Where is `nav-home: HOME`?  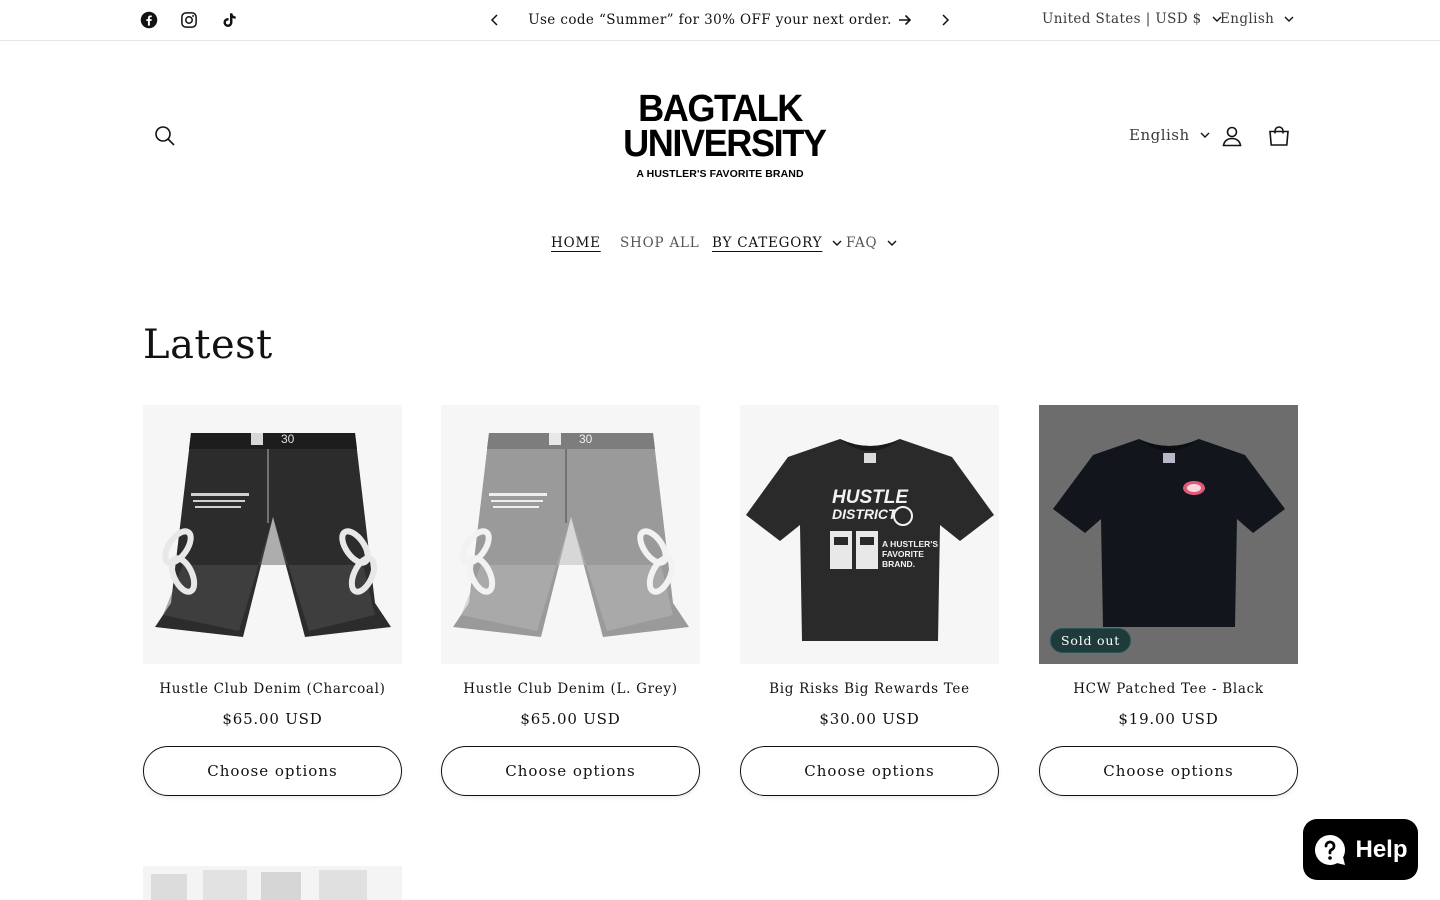 nav-home: HOME is located at coordinates (576, 243).